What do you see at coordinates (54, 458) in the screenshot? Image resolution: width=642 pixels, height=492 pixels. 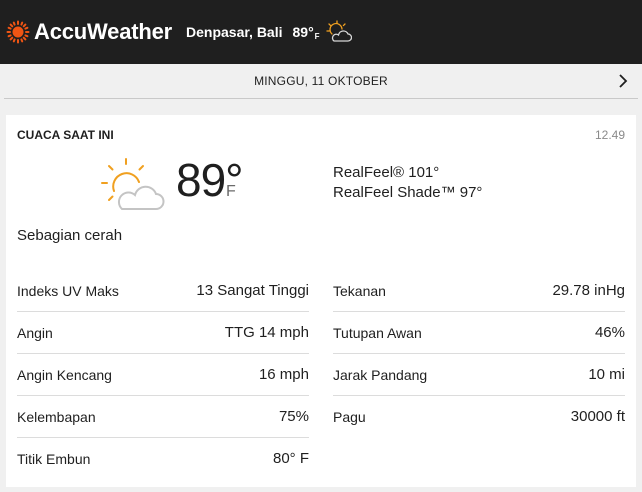 I see `detail-label: Titik Embun` at bounding box center [54, 458].